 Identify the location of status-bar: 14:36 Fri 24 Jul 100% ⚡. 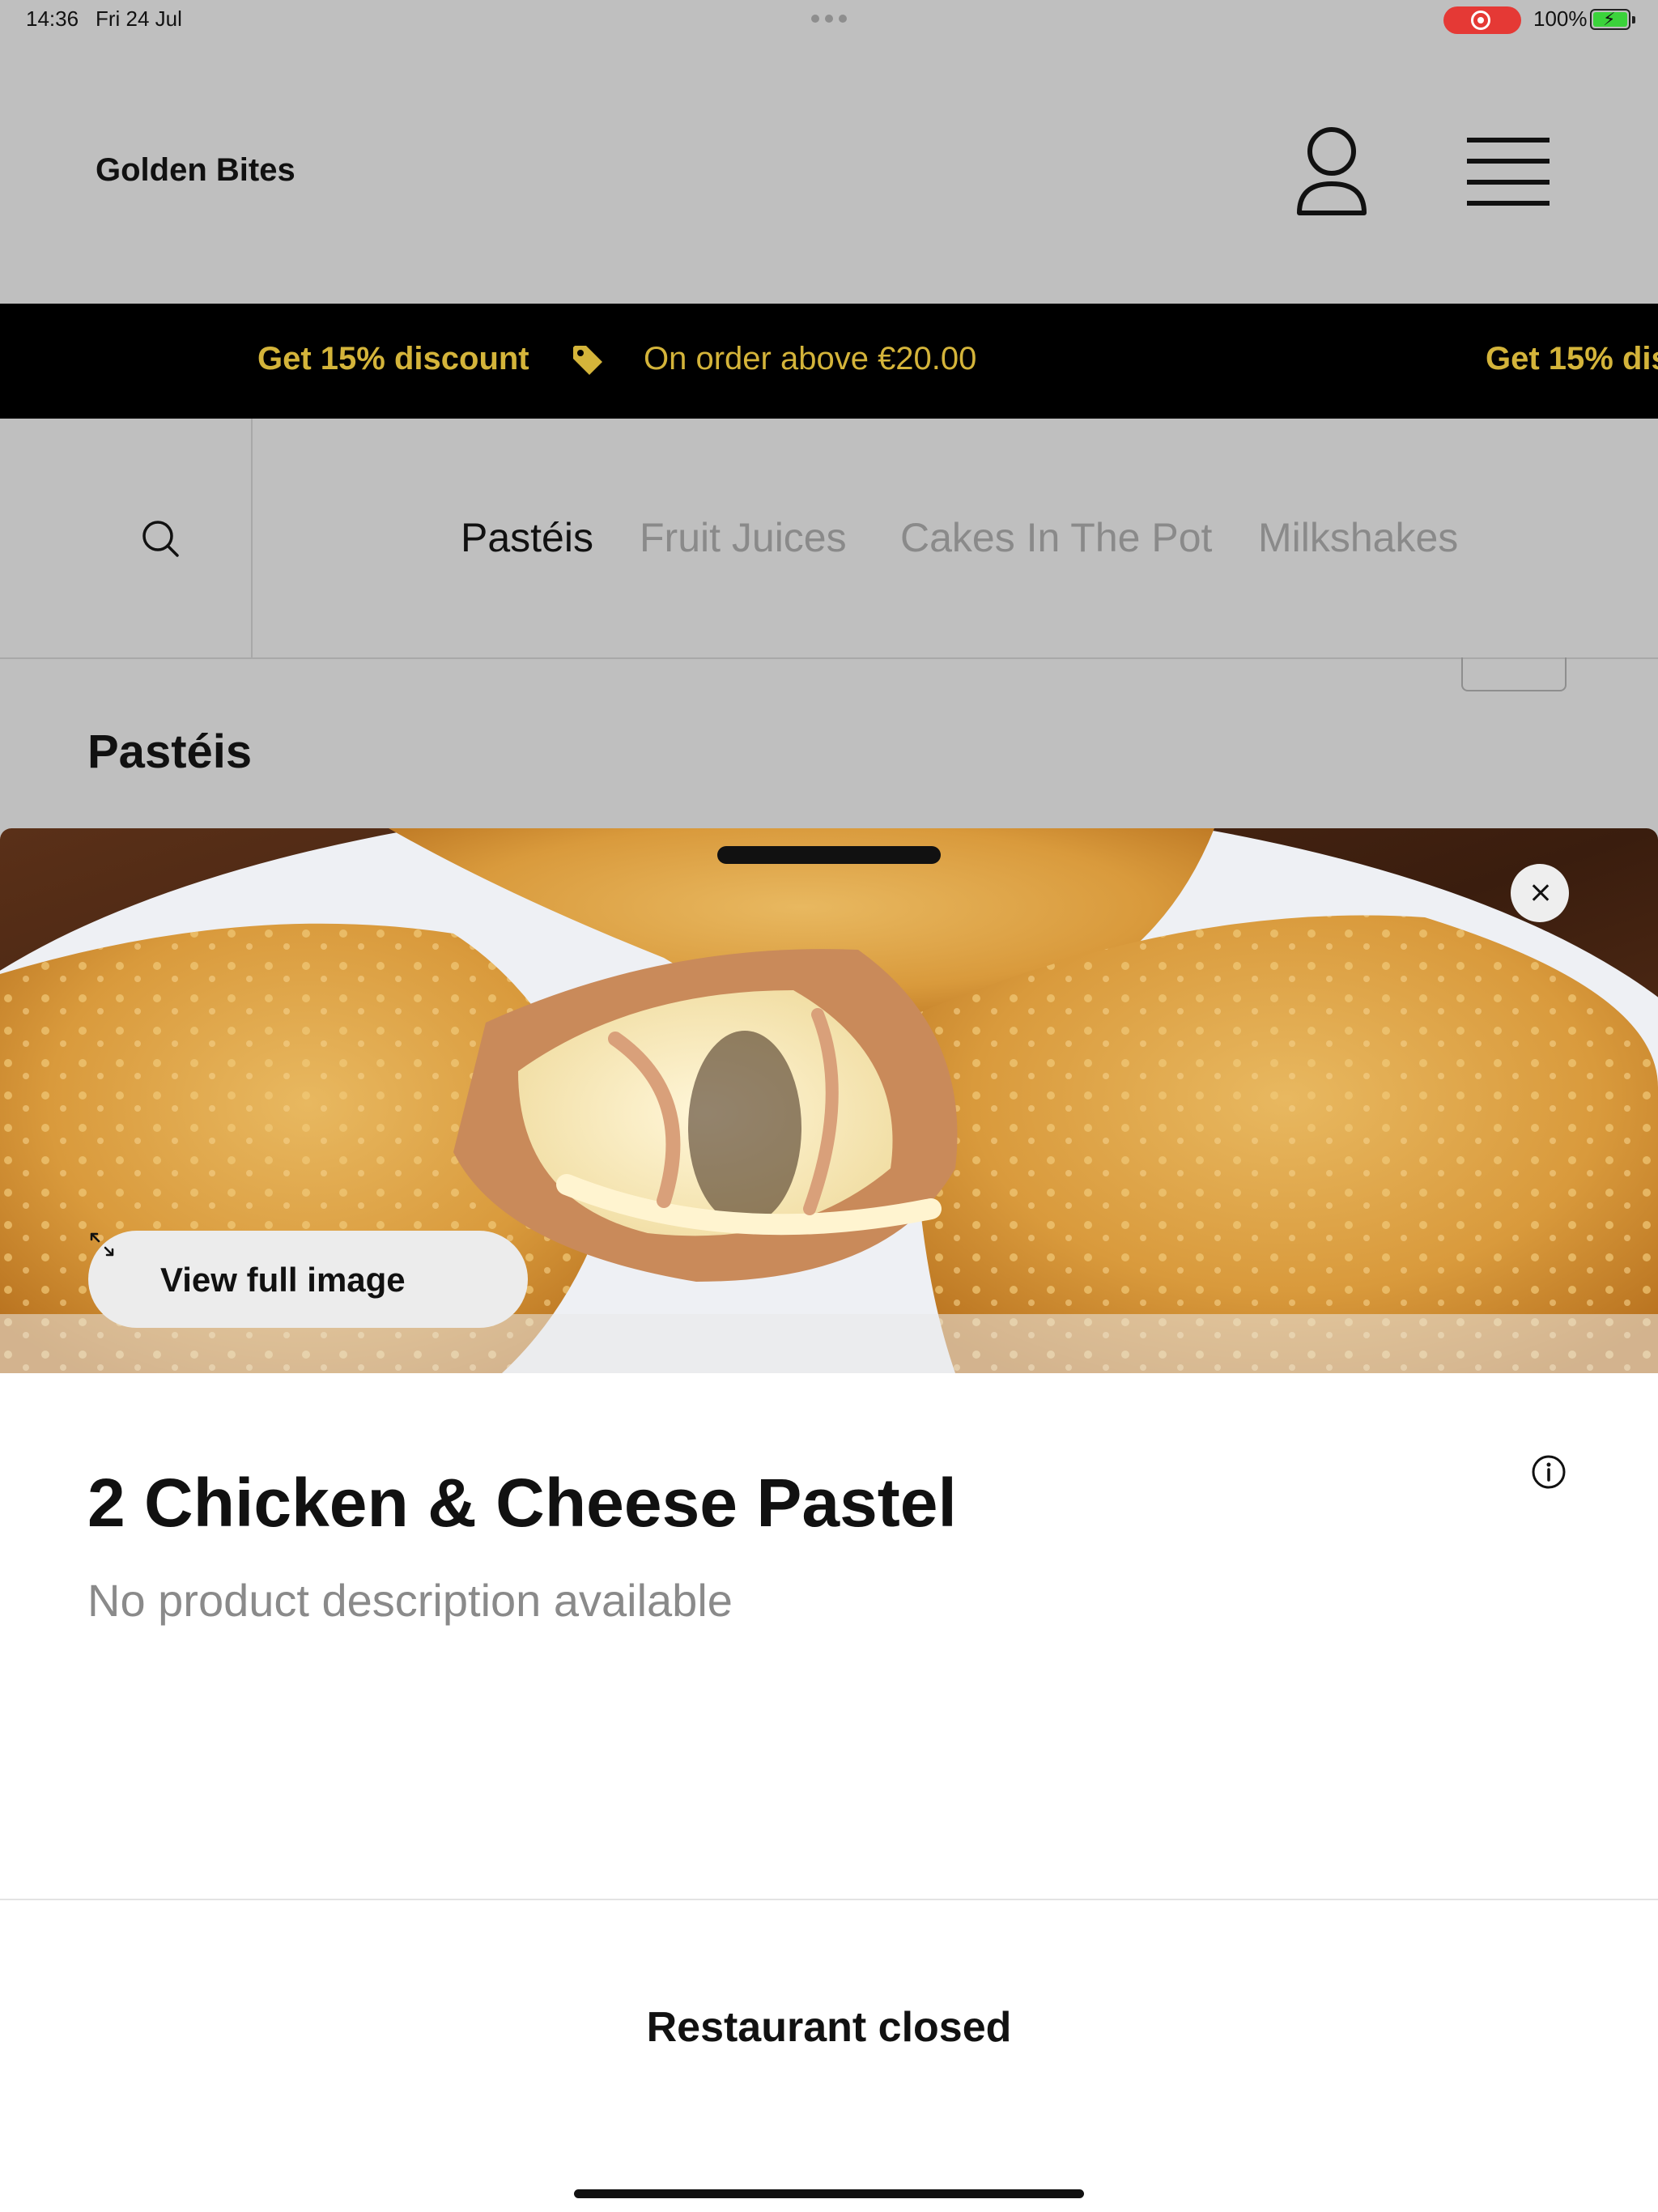
(829, 19).